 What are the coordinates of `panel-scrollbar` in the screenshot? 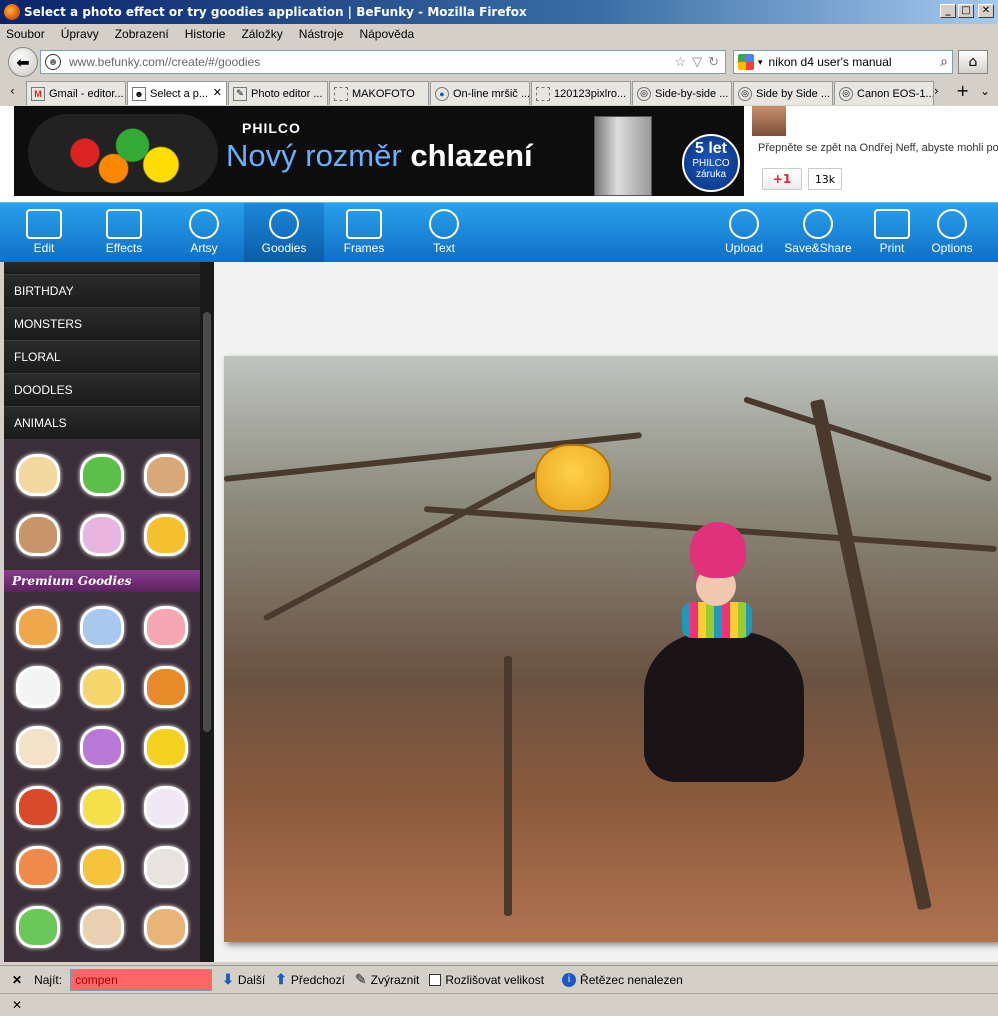 It's located at (207, 612).